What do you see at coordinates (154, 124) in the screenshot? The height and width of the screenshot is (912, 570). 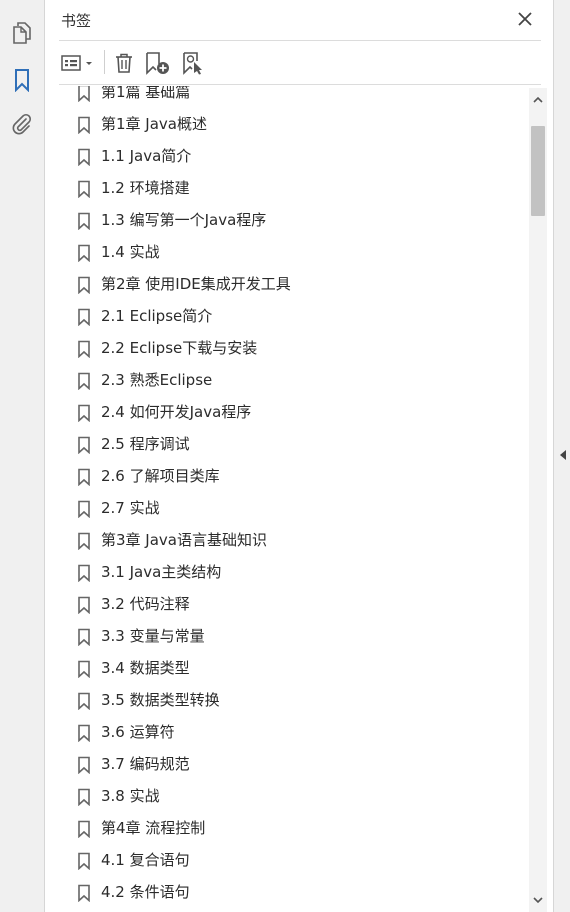 I see `bookmark-label: 第1章 Java概述` at bounding box center [154, 124].